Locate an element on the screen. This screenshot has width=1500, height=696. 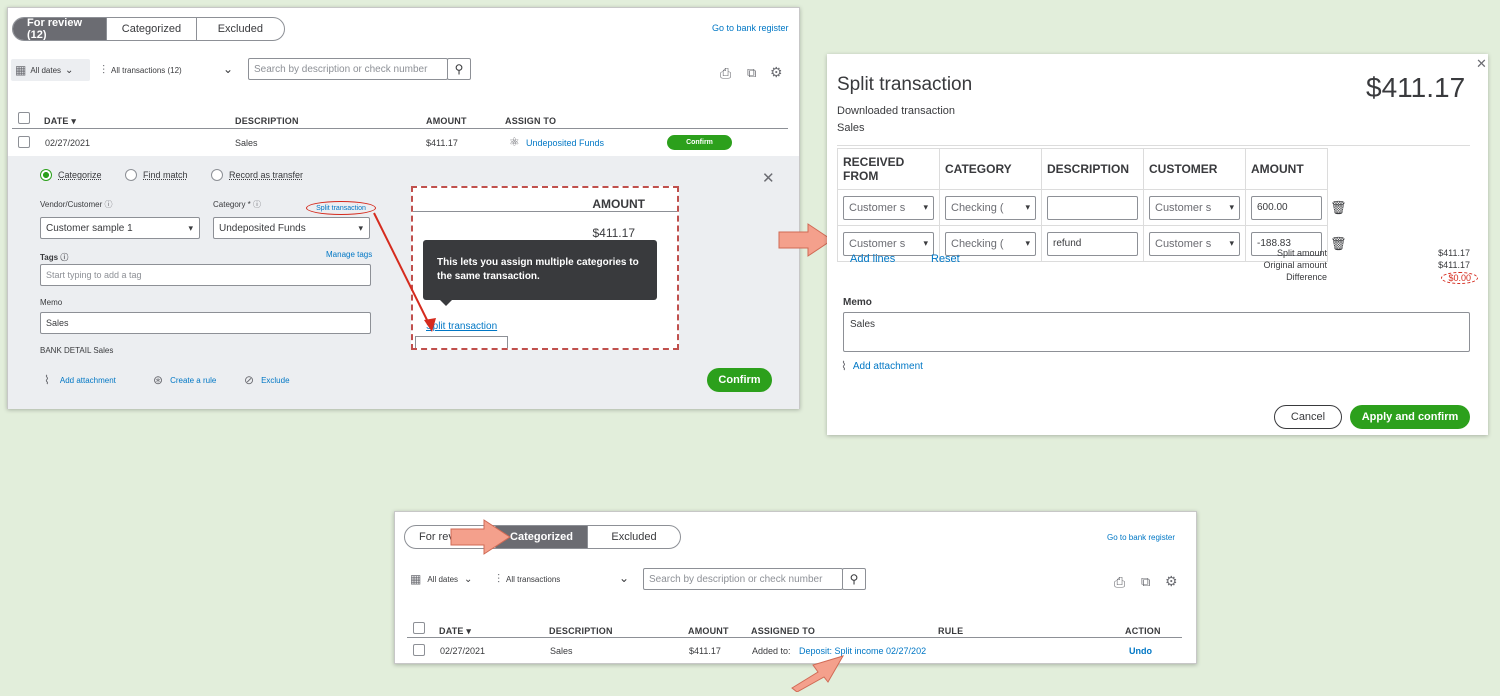
description-column-header: DESCRIPTION is located at coordinates (581, 631).